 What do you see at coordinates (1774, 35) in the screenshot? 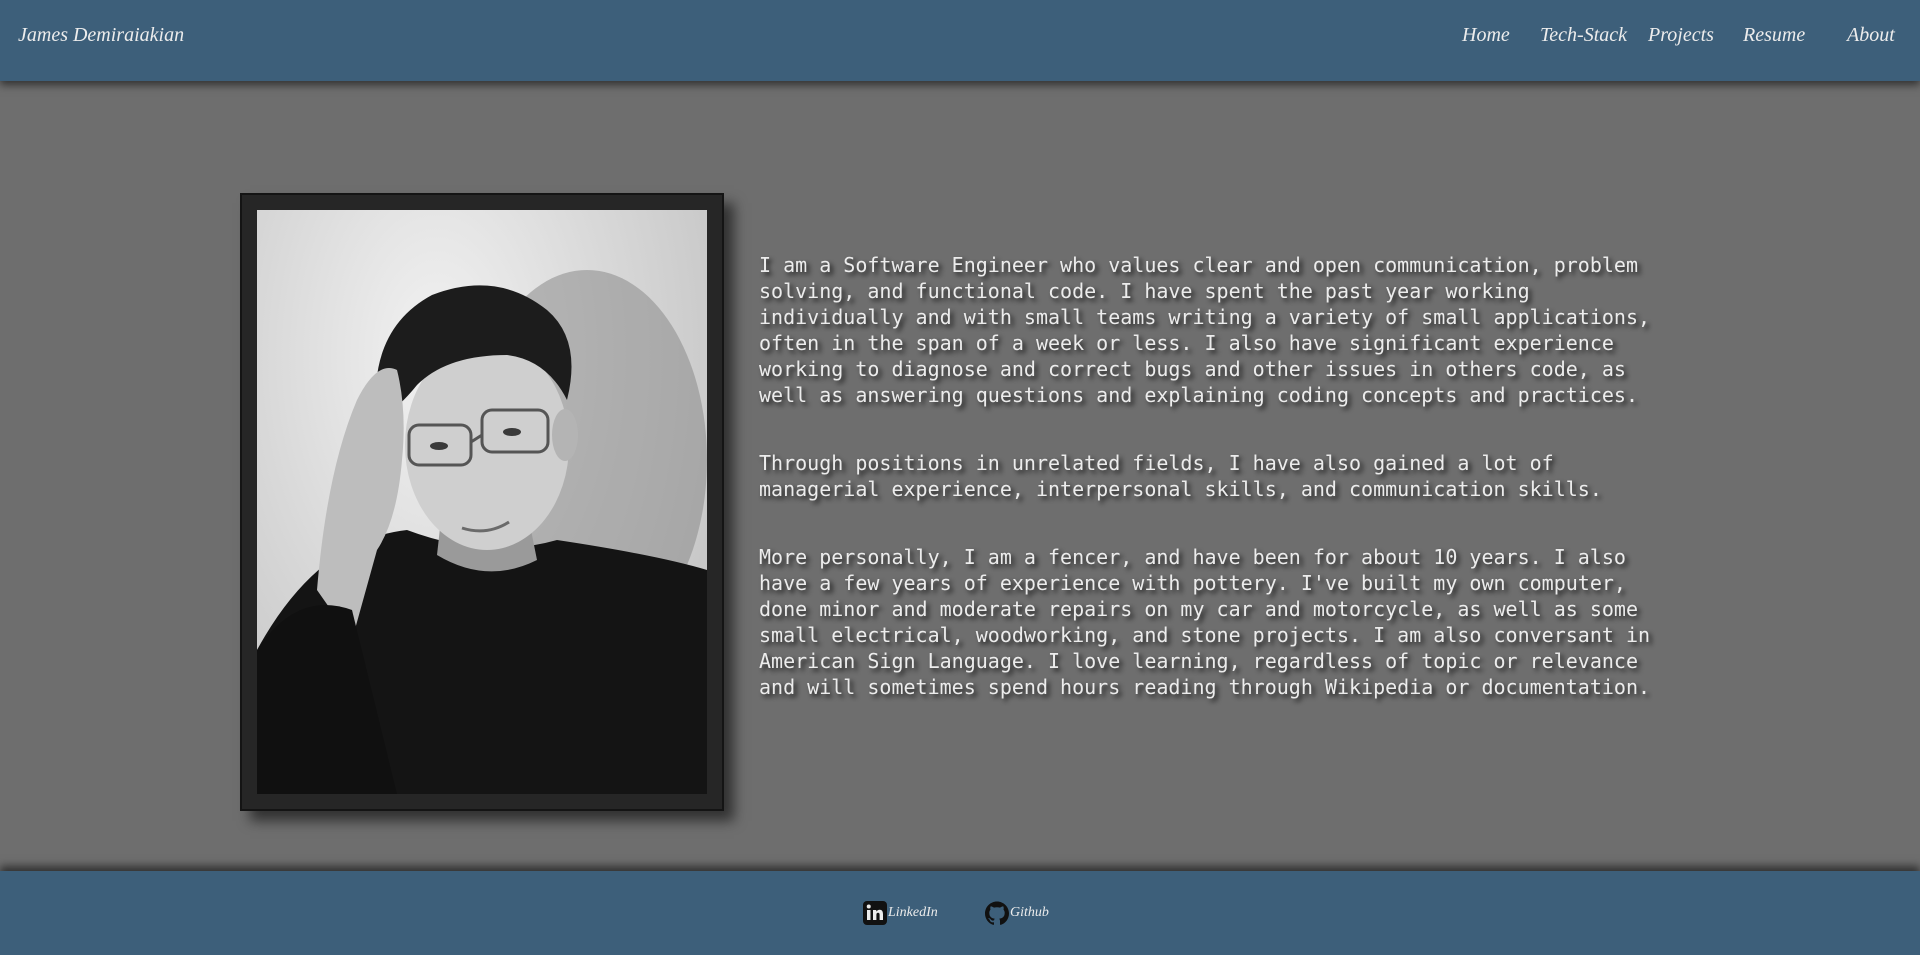
I see `nav-resume: Resume` at bounding box center [1774, 35].